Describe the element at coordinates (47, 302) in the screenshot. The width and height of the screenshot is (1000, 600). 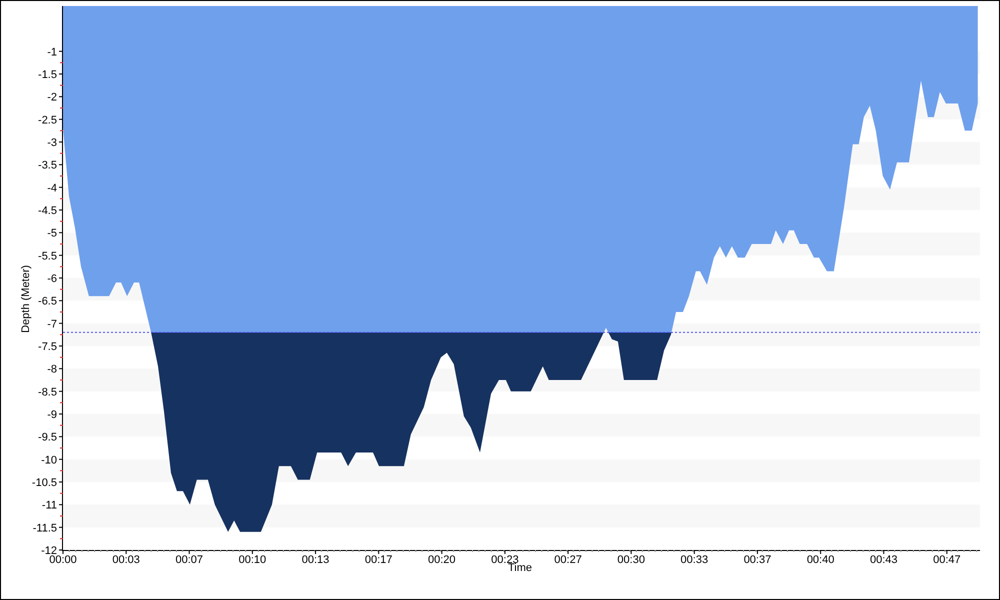
I see `y-tick-label: -6.5` at that location.